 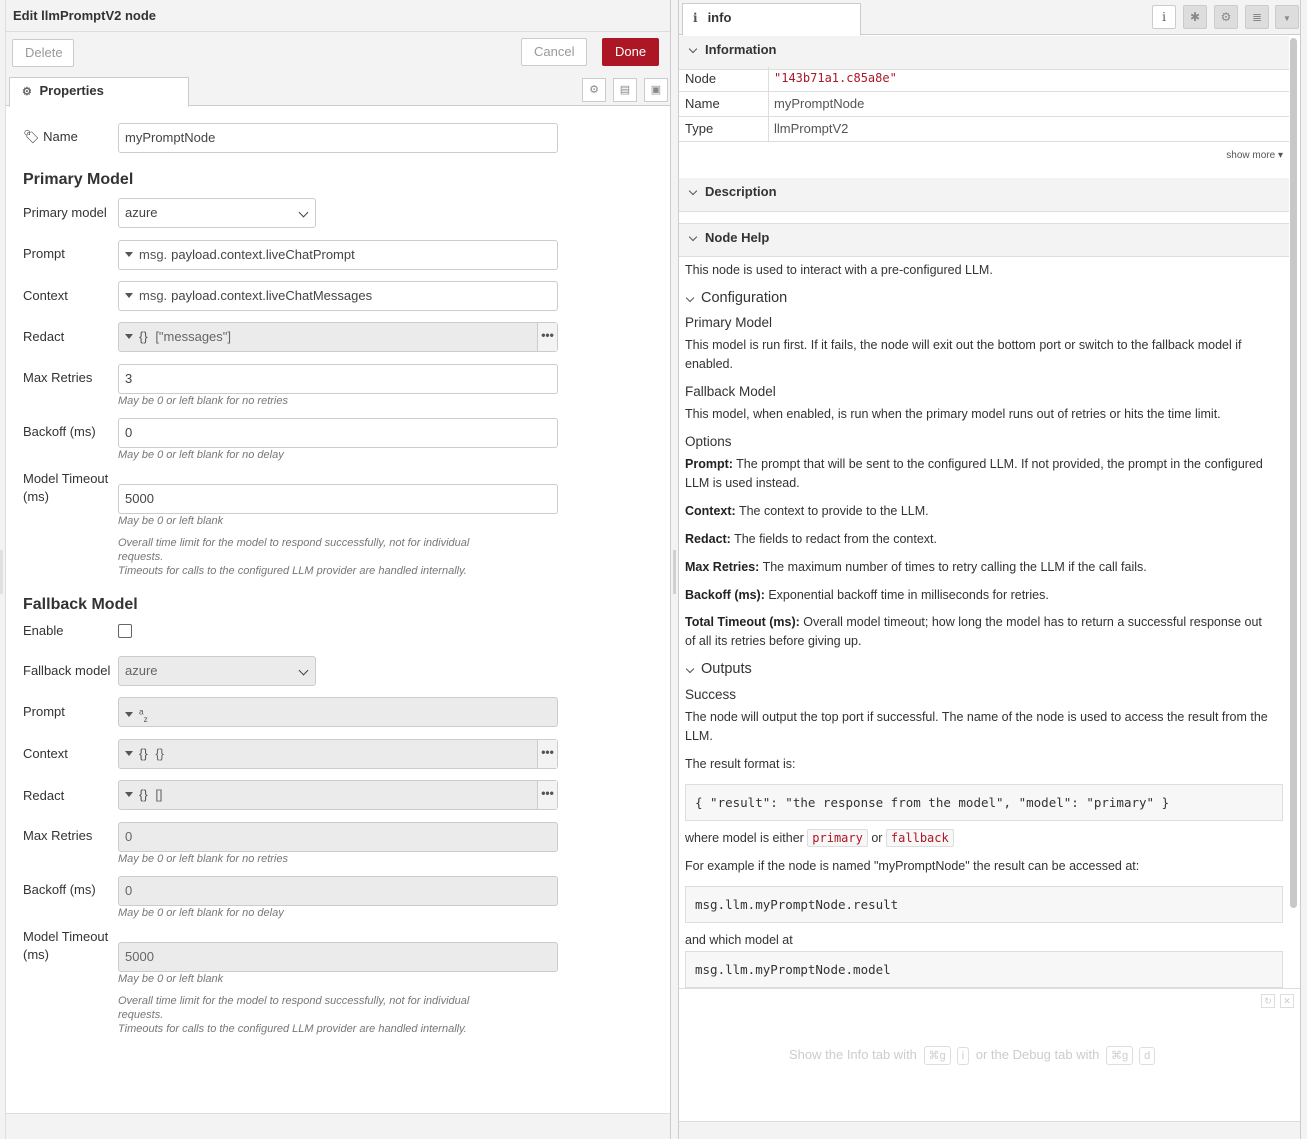 What do you see at coordinates (141, 670) in the screenshot?
I see `fallback-model-value: azure` at bounding box center [141, 670].